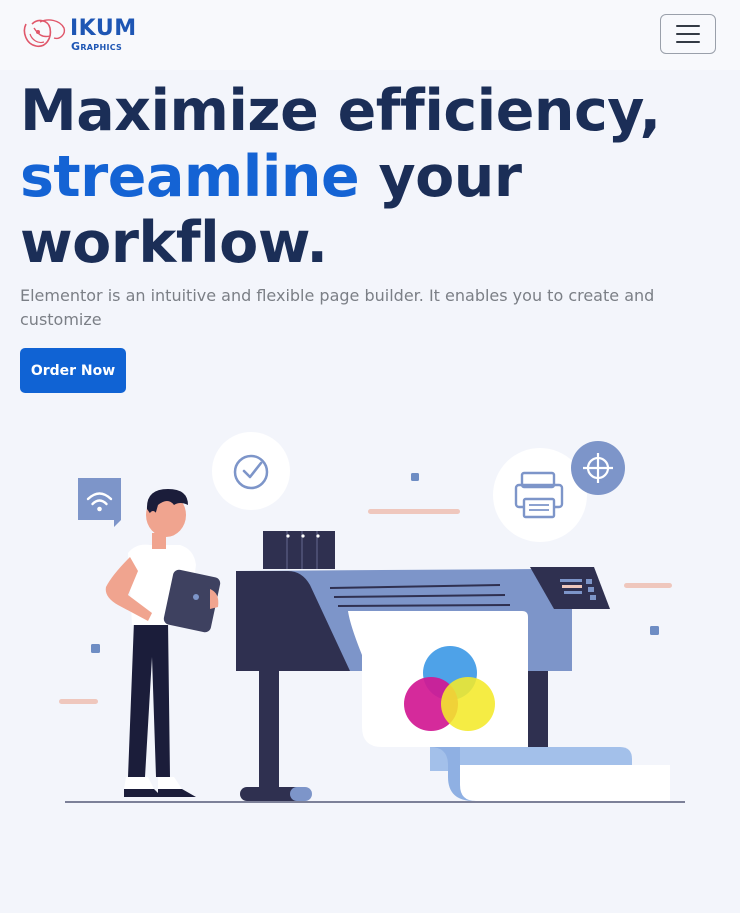 This screenshot has width=740, height=913. Describe the element at coordinates (251, 471) in the screenshot. I see `check-badge-icon` at that location.